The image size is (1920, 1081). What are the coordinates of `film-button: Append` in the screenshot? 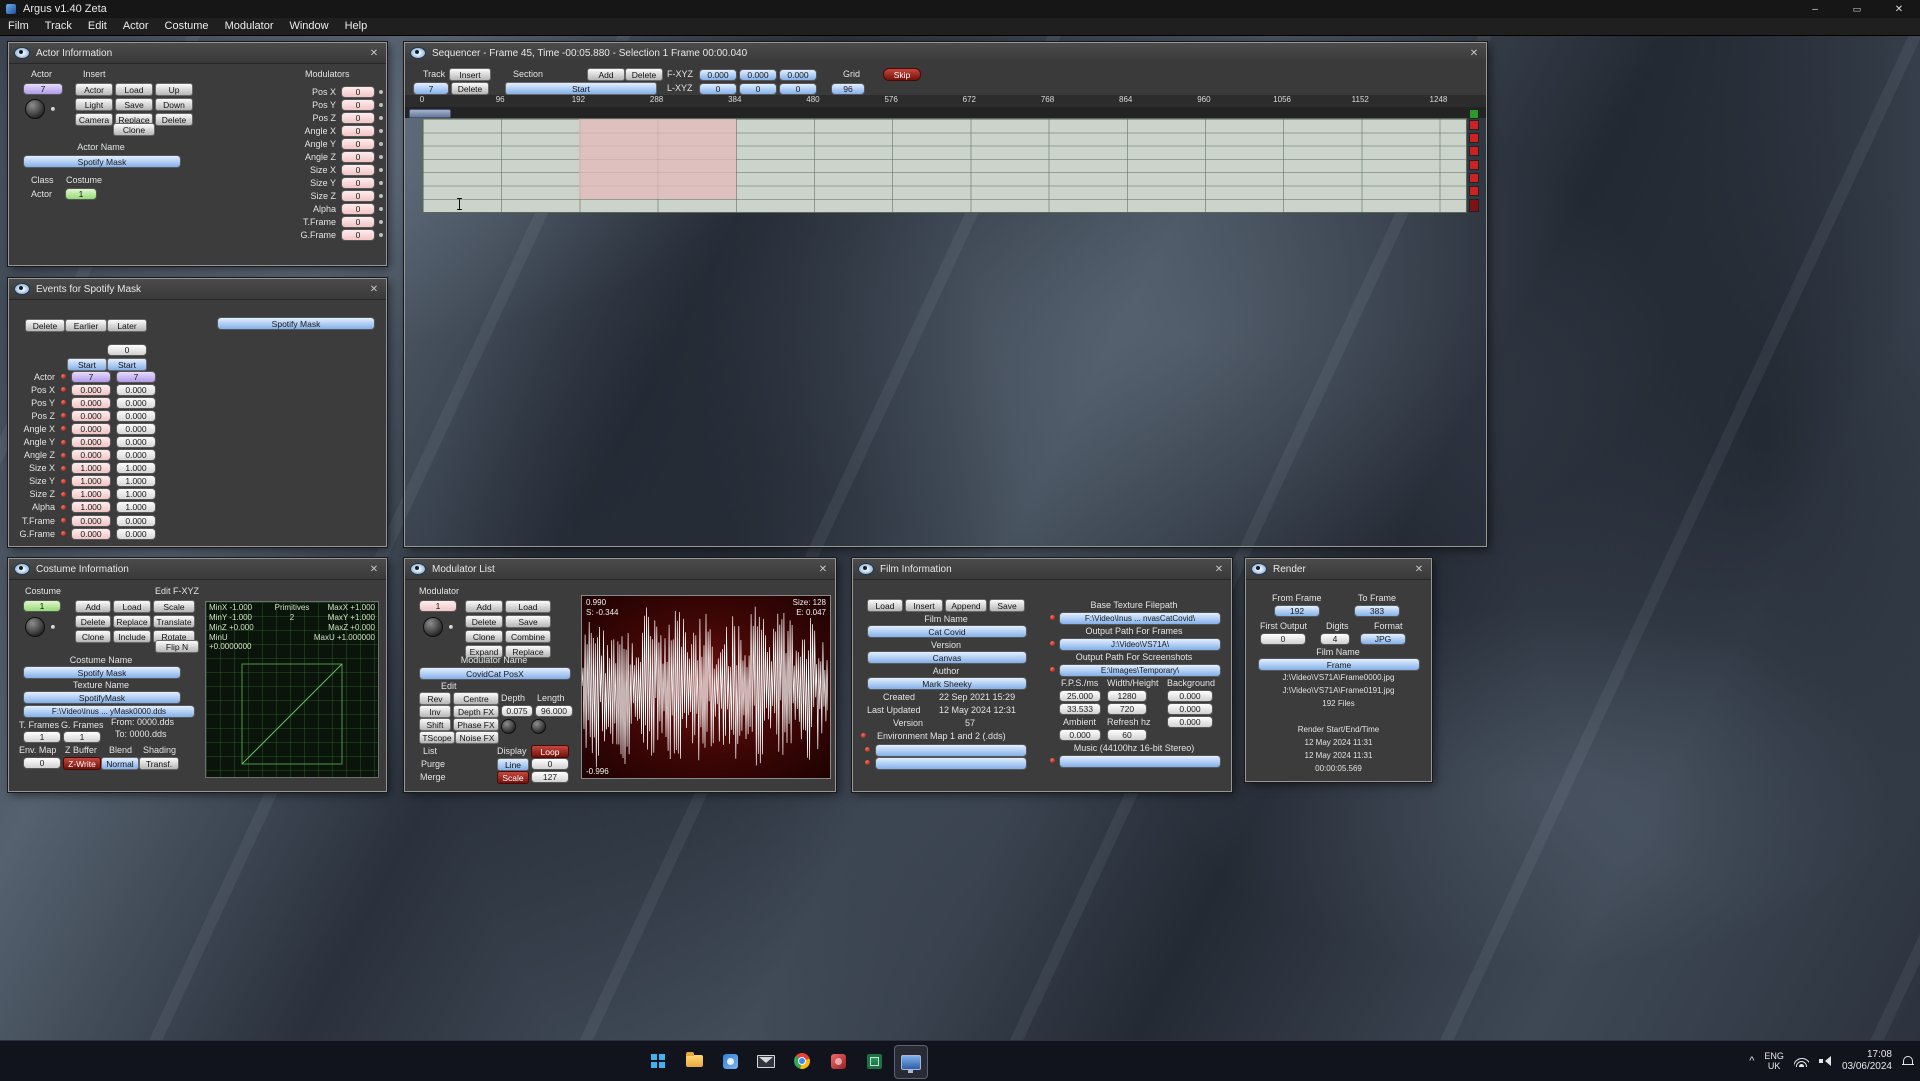 It's located at (966, 605).